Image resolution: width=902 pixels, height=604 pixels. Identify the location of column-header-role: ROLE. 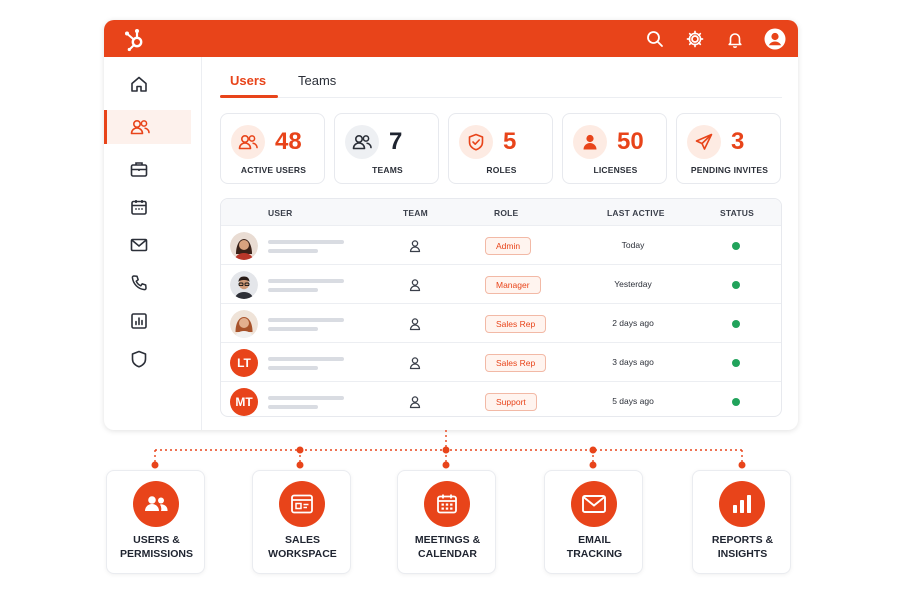
(506, 213).